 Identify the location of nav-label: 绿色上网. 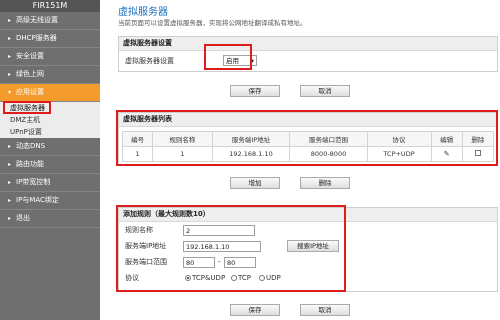
(30, 74).